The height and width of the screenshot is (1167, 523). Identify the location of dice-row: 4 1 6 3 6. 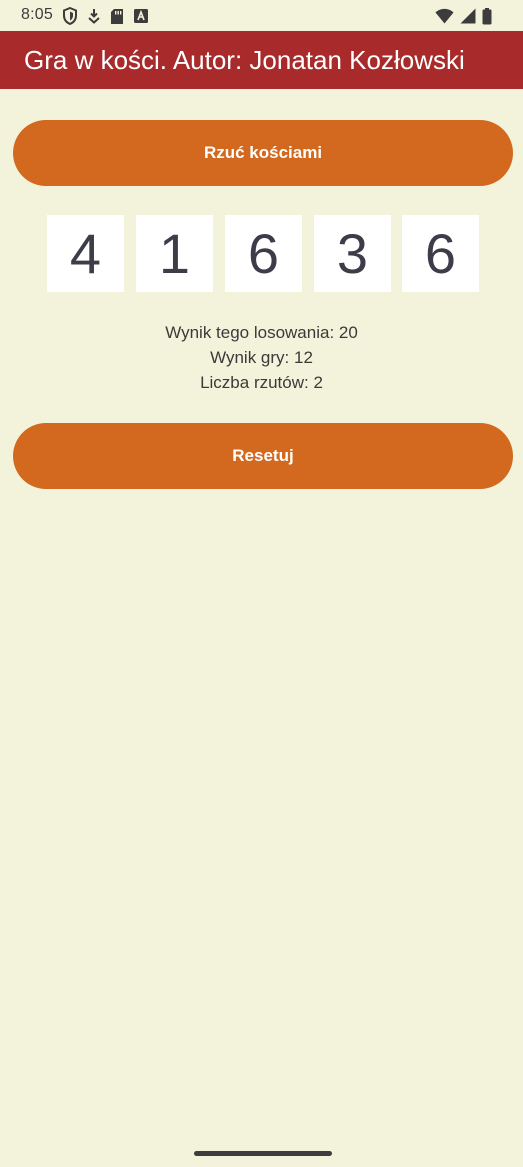
(263, 253).